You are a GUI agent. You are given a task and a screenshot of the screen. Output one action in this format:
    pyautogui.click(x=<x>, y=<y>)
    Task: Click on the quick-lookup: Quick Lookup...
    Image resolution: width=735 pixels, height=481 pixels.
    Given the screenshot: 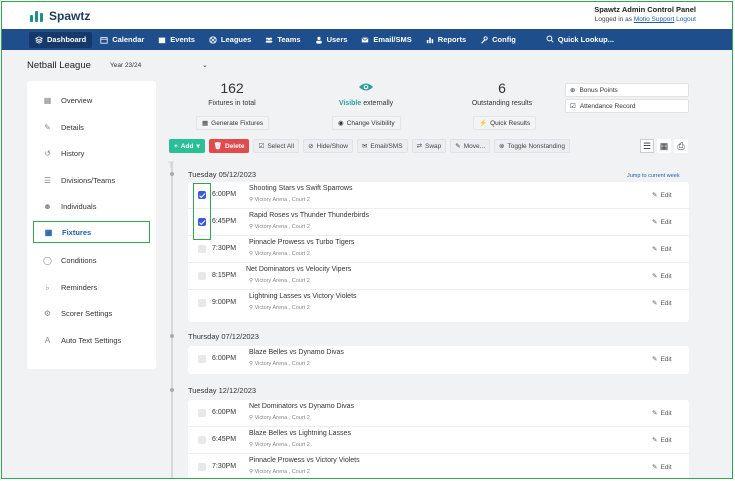 What is the action you would take?
    pyautogui.click(x=580, y=39)
    